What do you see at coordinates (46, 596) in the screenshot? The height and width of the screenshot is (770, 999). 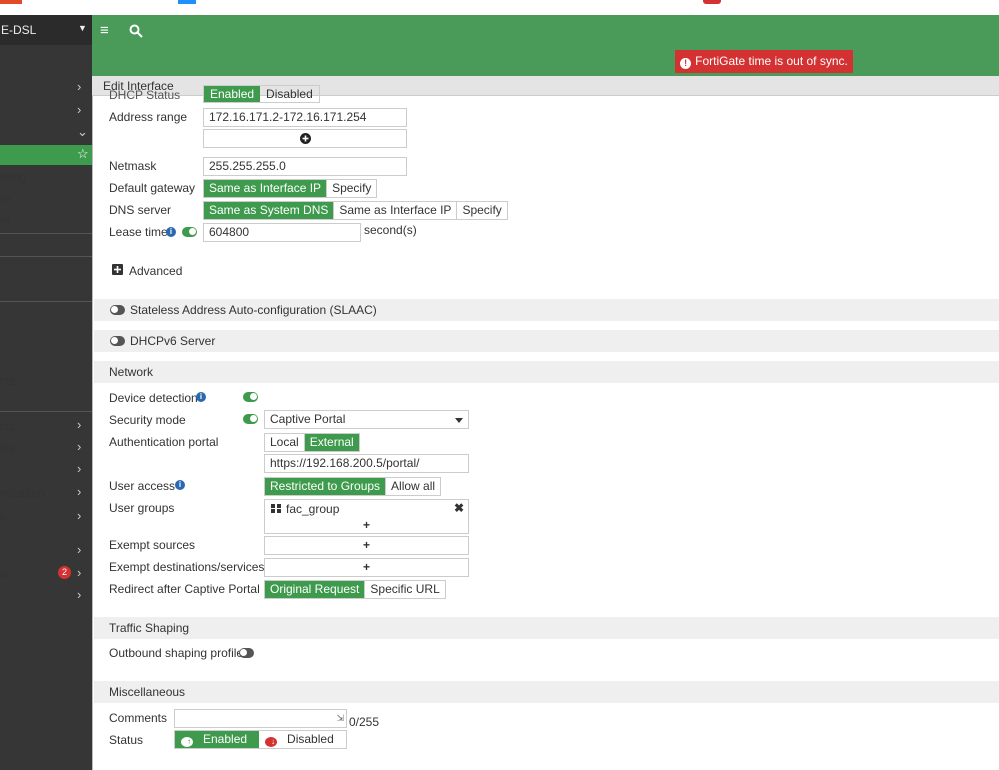 I see `sidebar-item-last: ›` at bounding box center [46, 596].